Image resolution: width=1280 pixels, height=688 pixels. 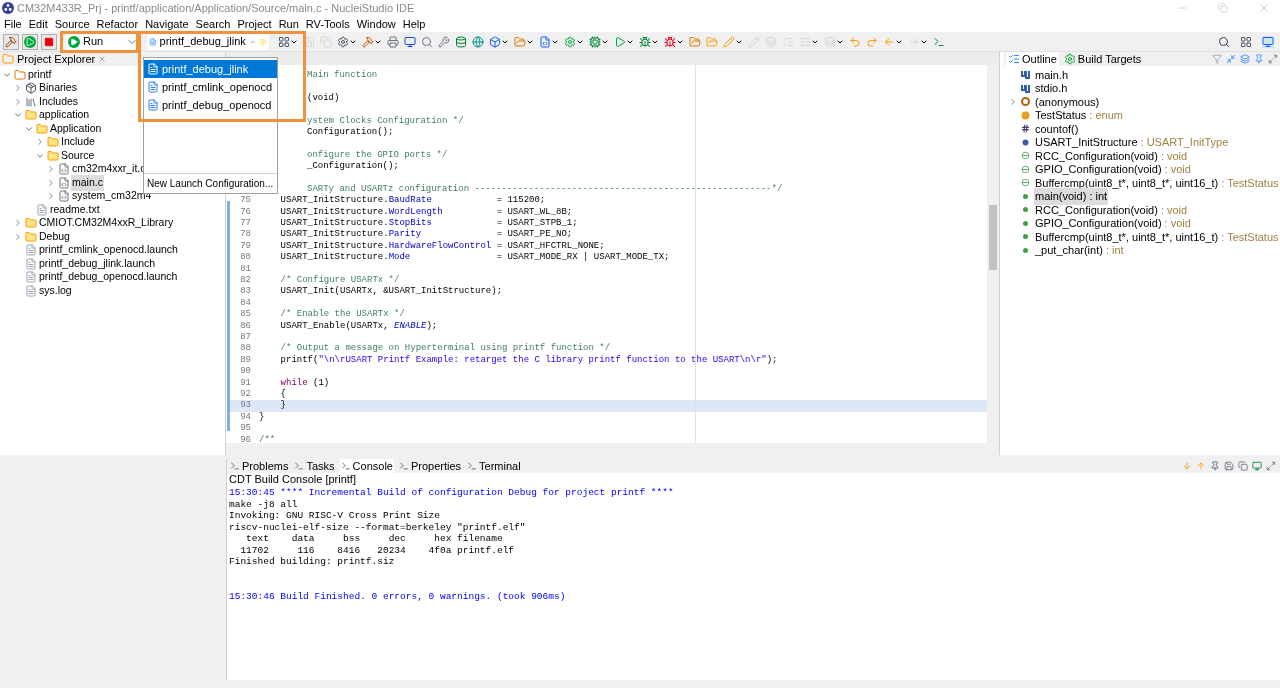 What do you see at coordinates (430, 466) in the screenshot?
I see `panel-tab: Properties` at bounding box center [430, 466].